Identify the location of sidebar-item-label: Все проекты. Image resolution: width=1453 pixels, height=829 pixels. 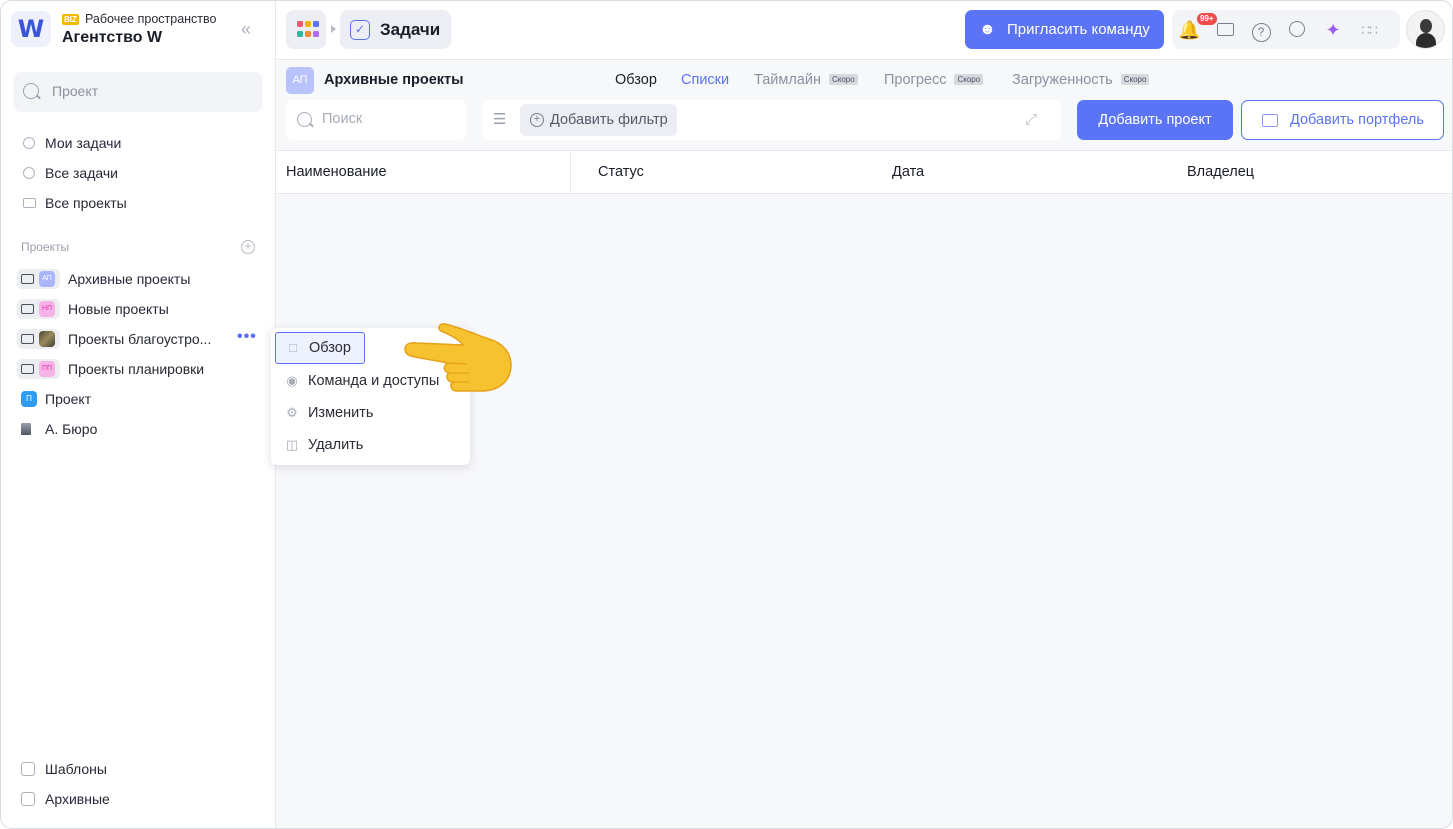
(86, 203).